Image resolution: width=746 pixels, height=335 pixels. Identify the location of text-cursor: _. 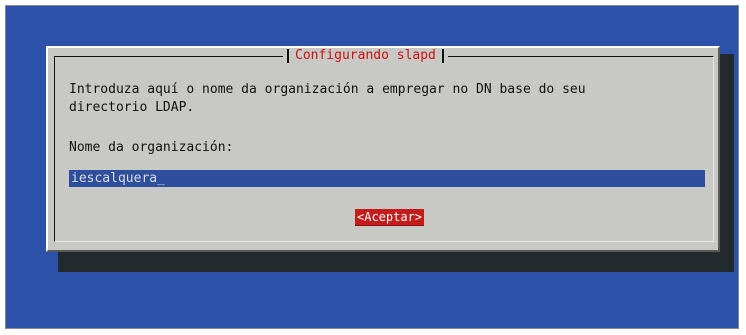
(161, 178).